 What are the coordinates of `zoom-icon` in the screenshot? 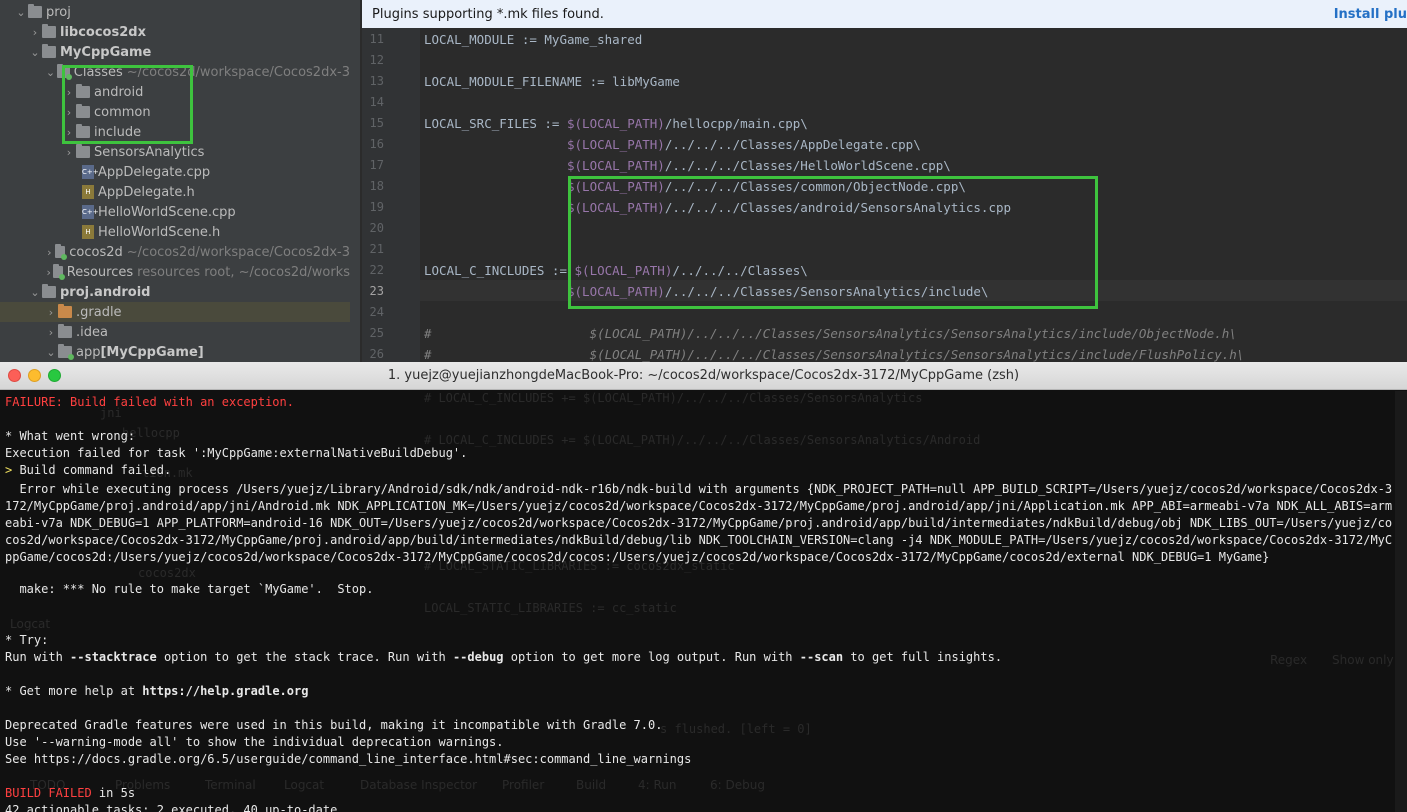 It's located at (54, 375).